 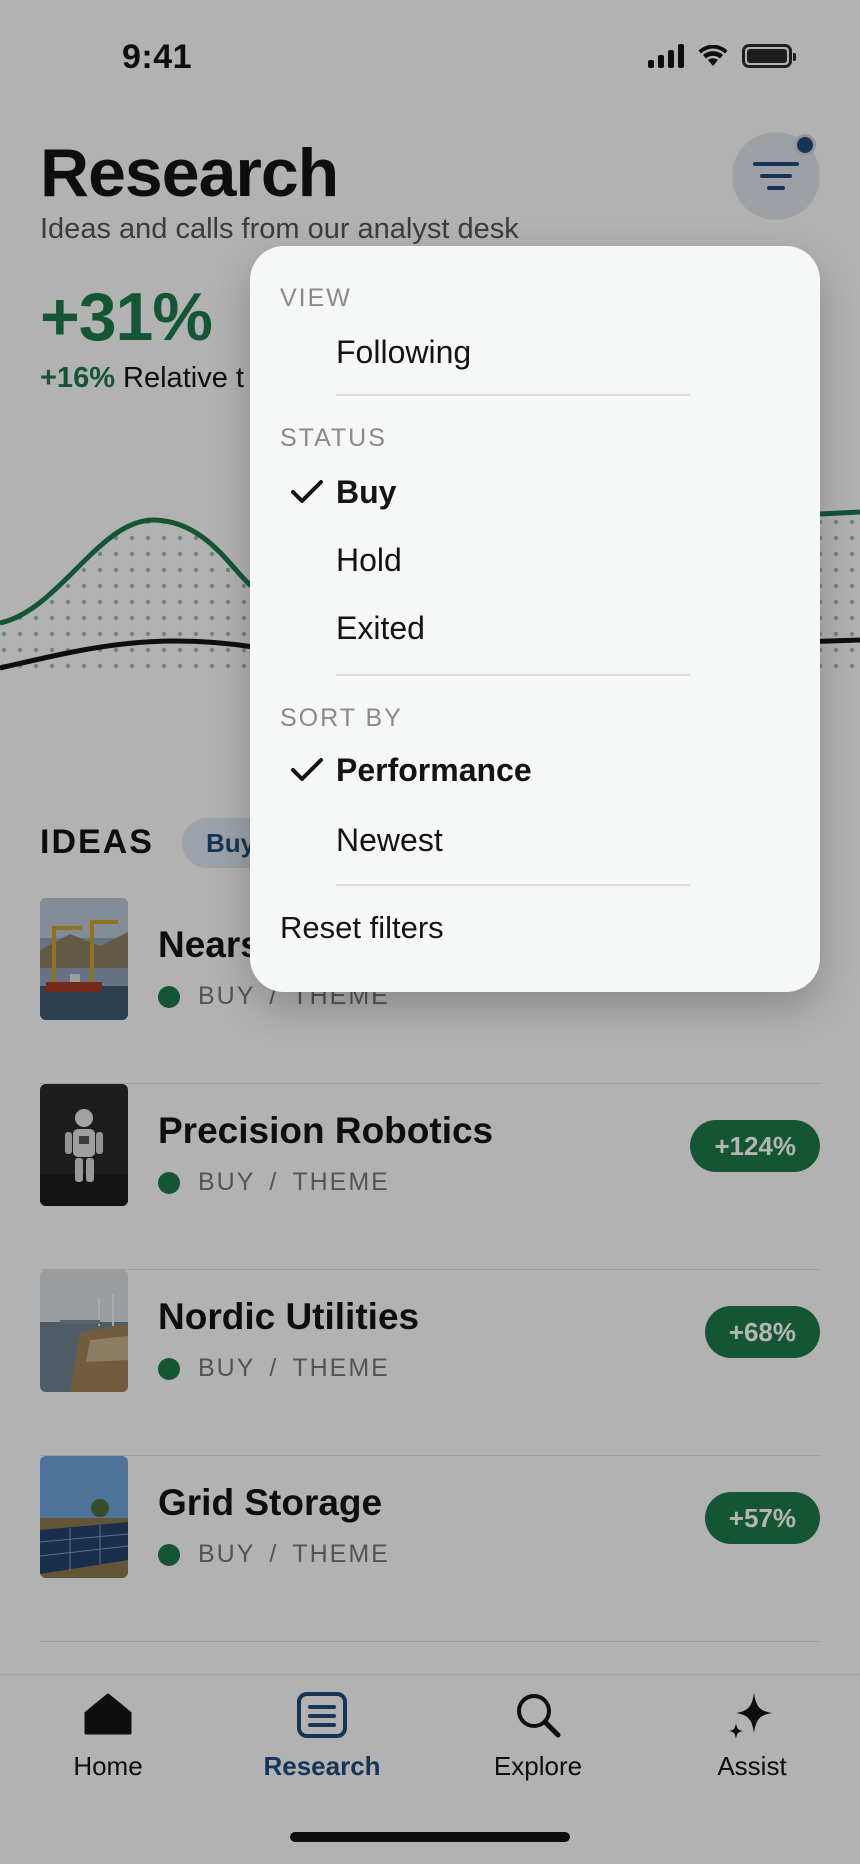 I want to click on menu-item-buy: Buy, so click(x=366, y=492).